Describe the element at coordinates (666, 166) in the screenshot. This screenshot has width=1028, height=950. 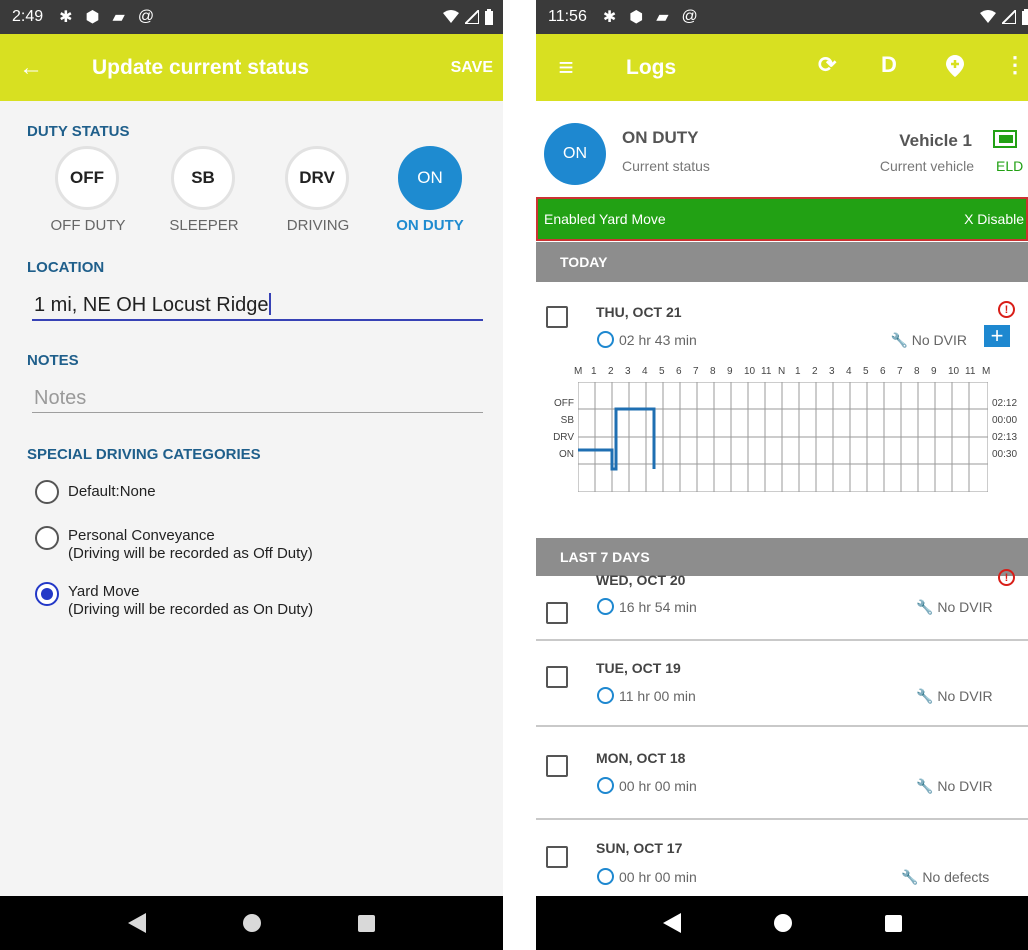
I see `current-status-subtitle: Current status` at that location.